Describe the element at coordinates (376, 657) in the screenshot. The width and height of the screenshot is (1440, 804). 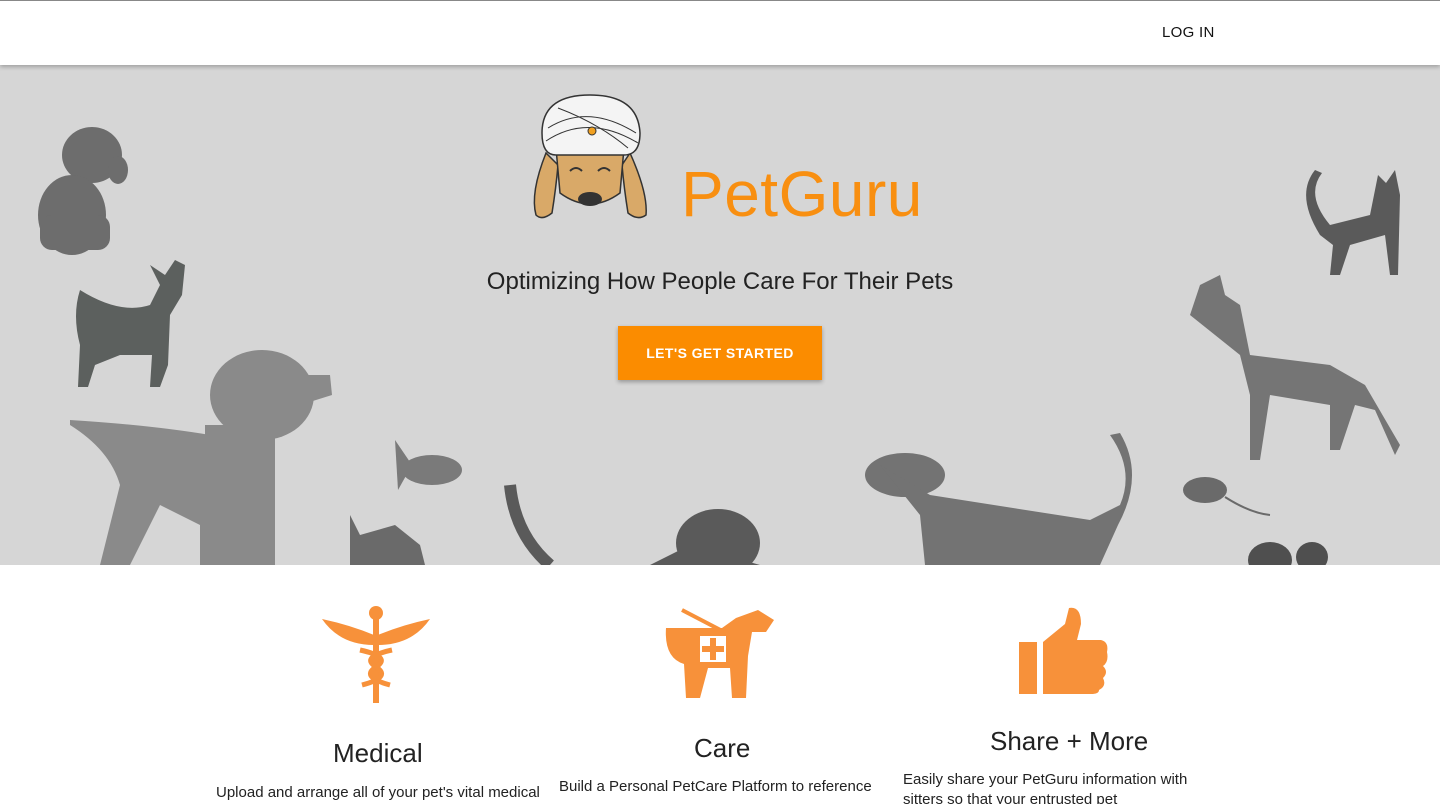
I see `caduceus-icon` at that location.